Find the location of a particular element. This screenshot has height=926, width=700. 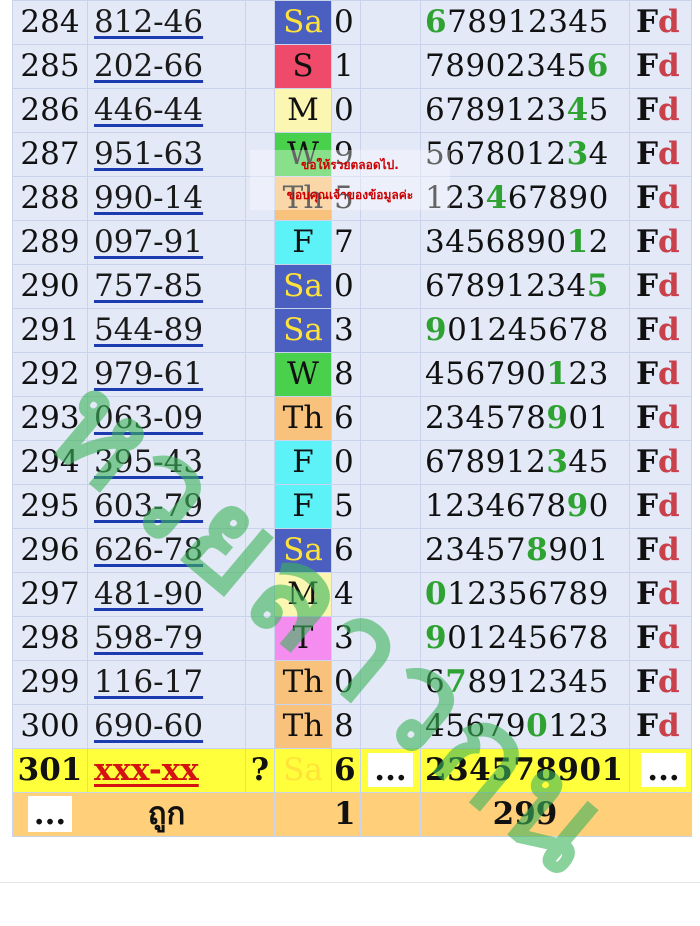

row-index: 294 is located at coordinates (50, 462).